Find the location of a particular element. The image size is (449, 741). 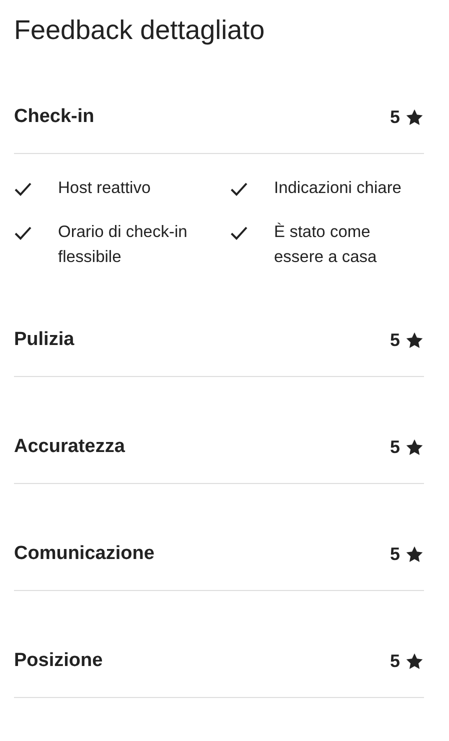

category-name: Posizione is located at coordinates (58, 661).